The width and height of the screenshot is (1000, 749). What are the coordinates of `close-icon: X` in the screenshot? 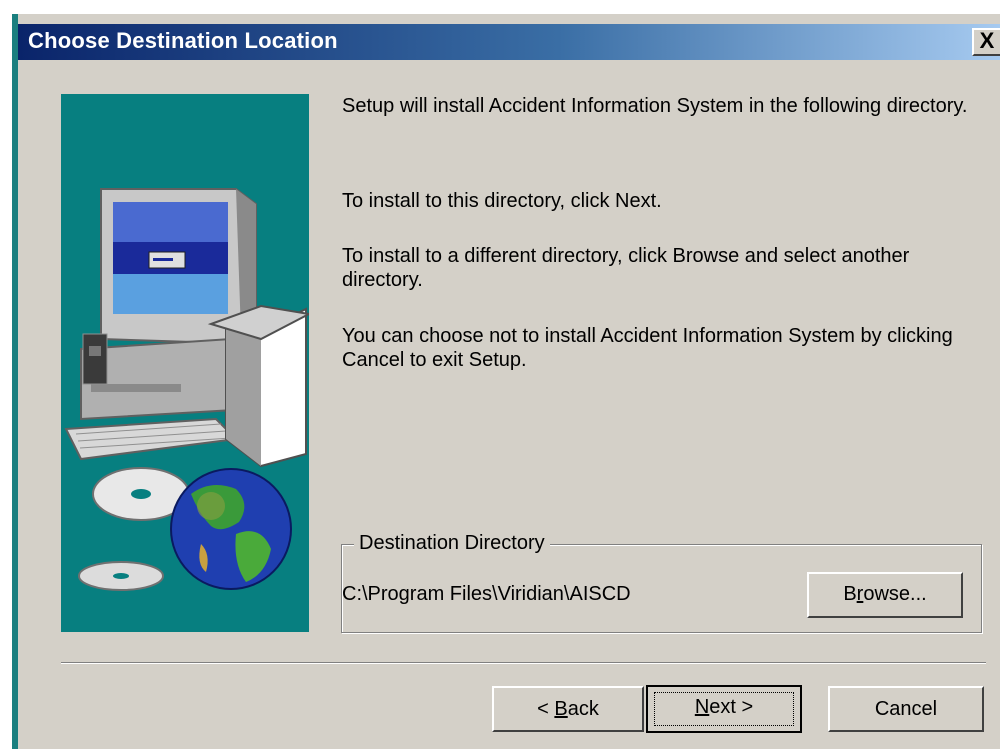 It's located at (987, 40).